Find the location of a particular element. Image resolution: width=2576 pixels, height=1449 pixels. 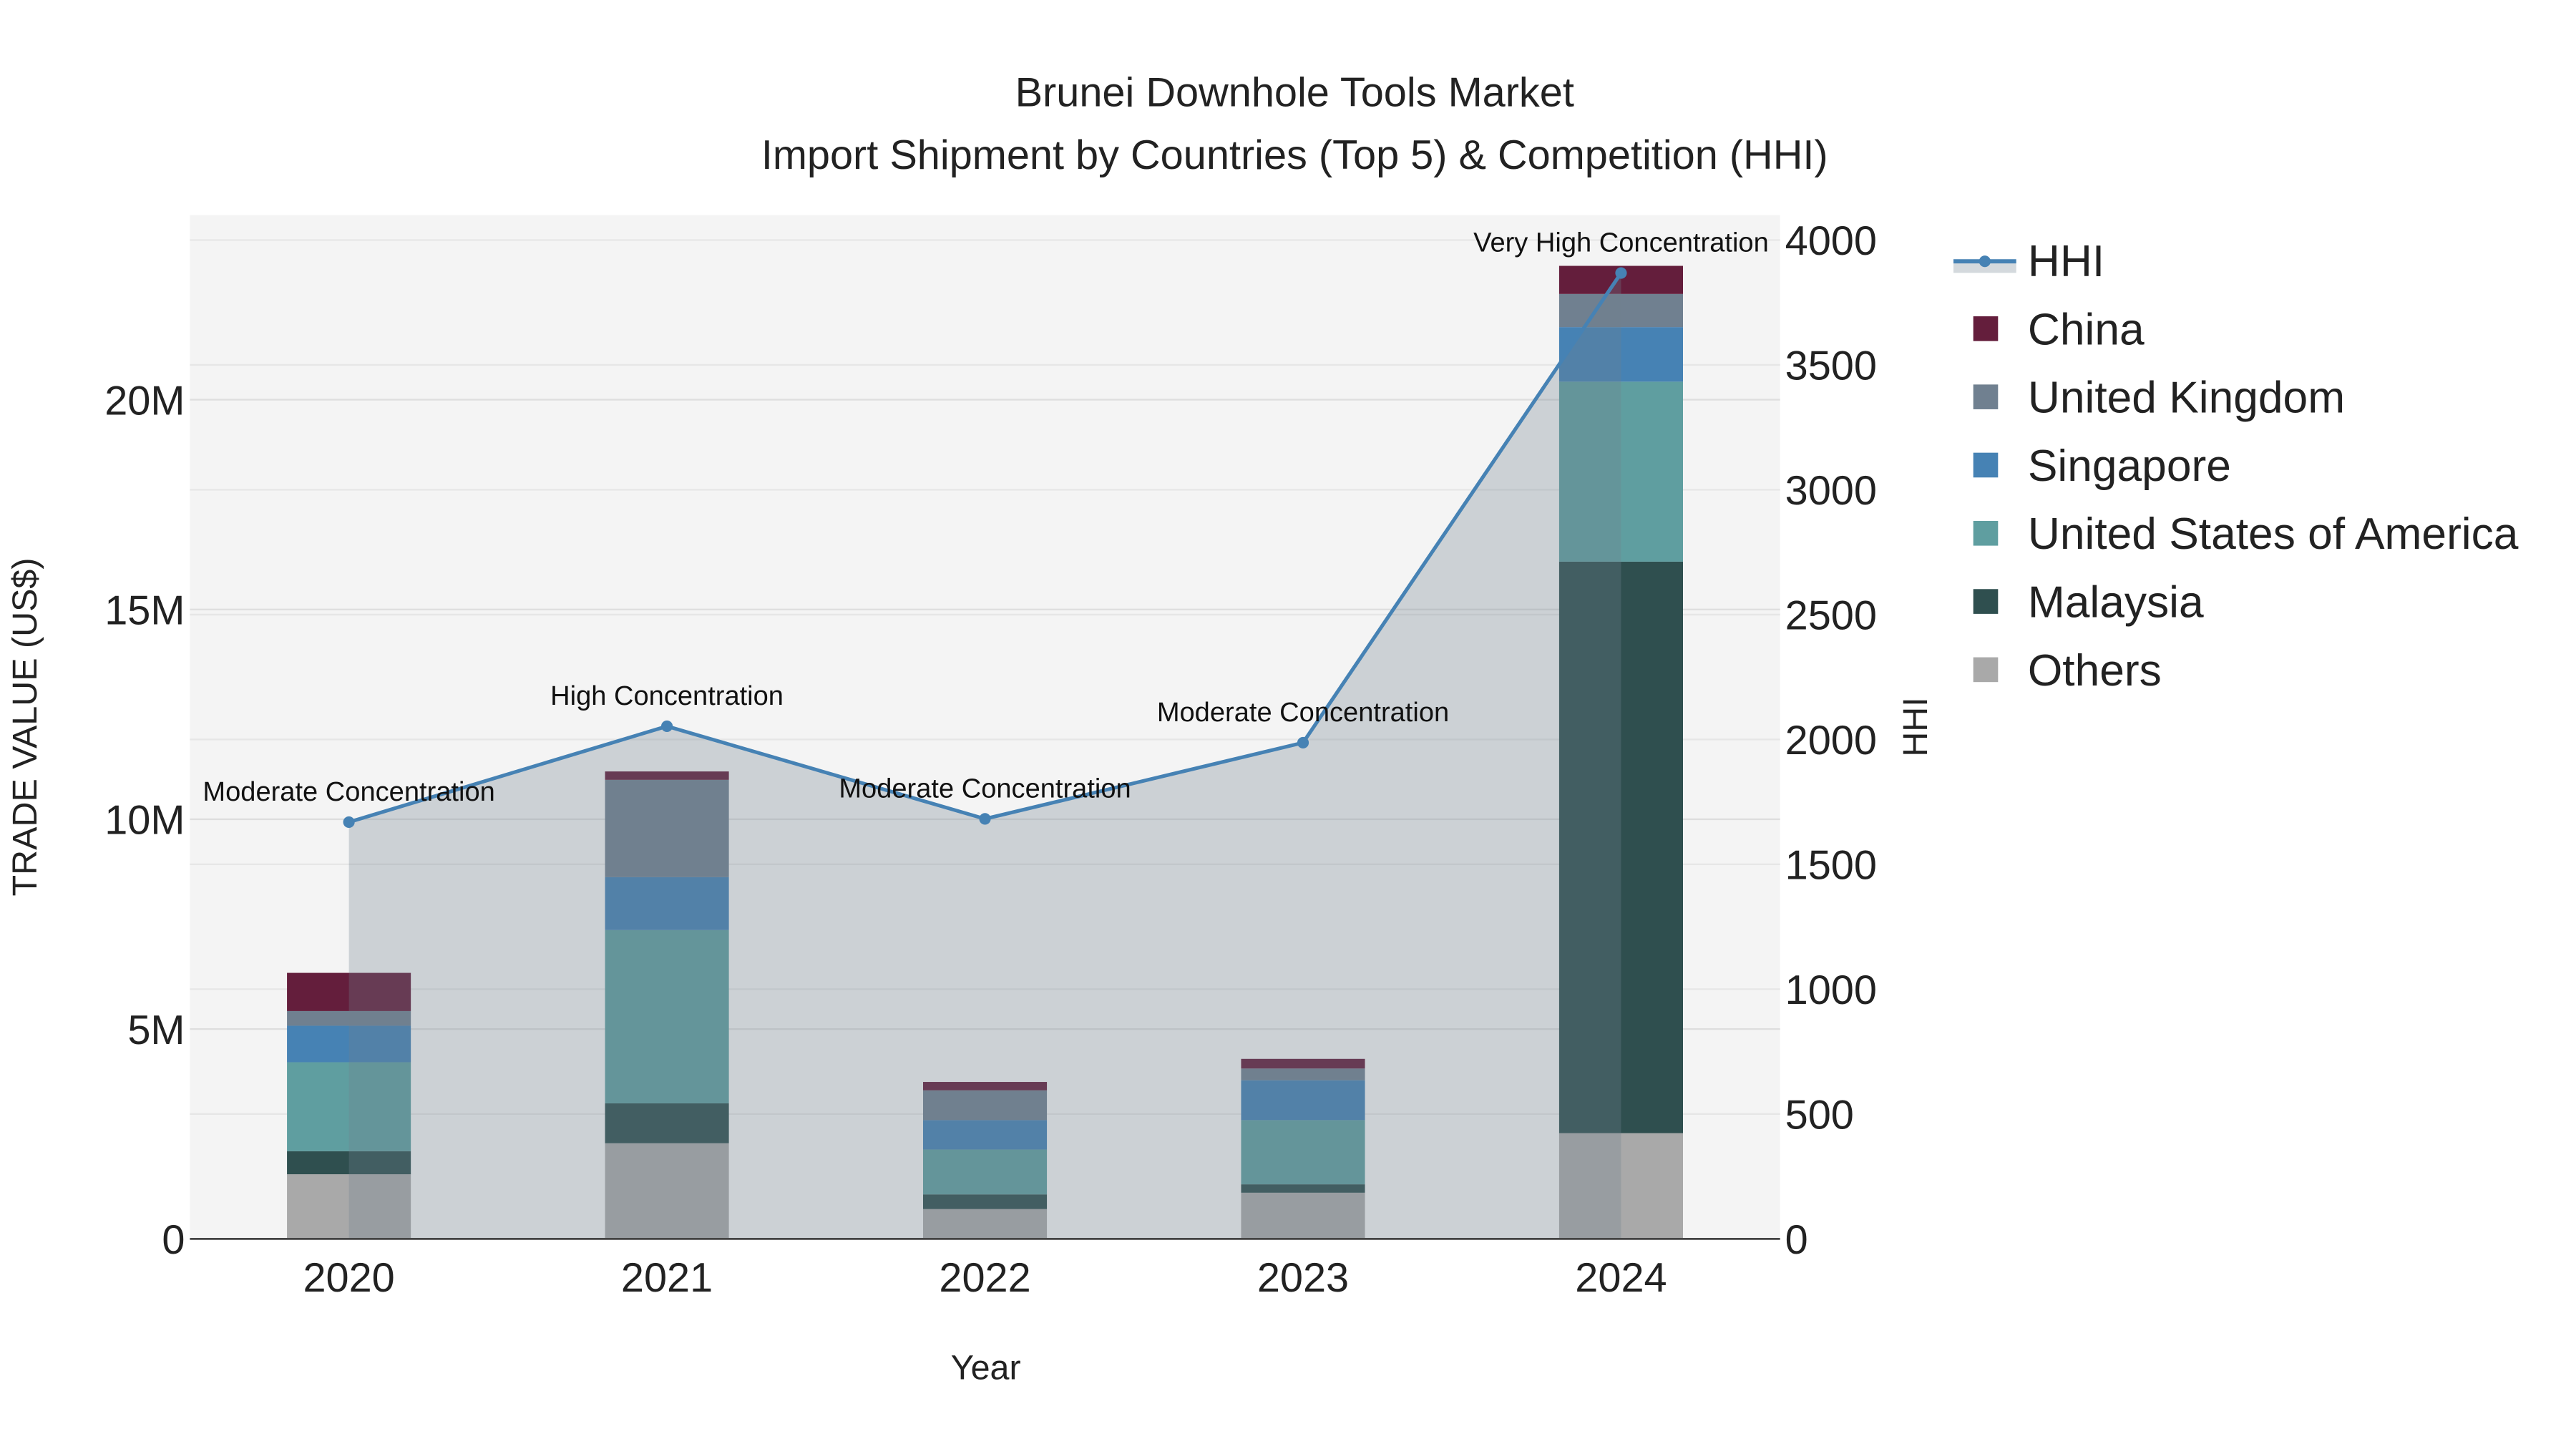

y2-tick-label: 2500 is located at coordinates (1831, 616).